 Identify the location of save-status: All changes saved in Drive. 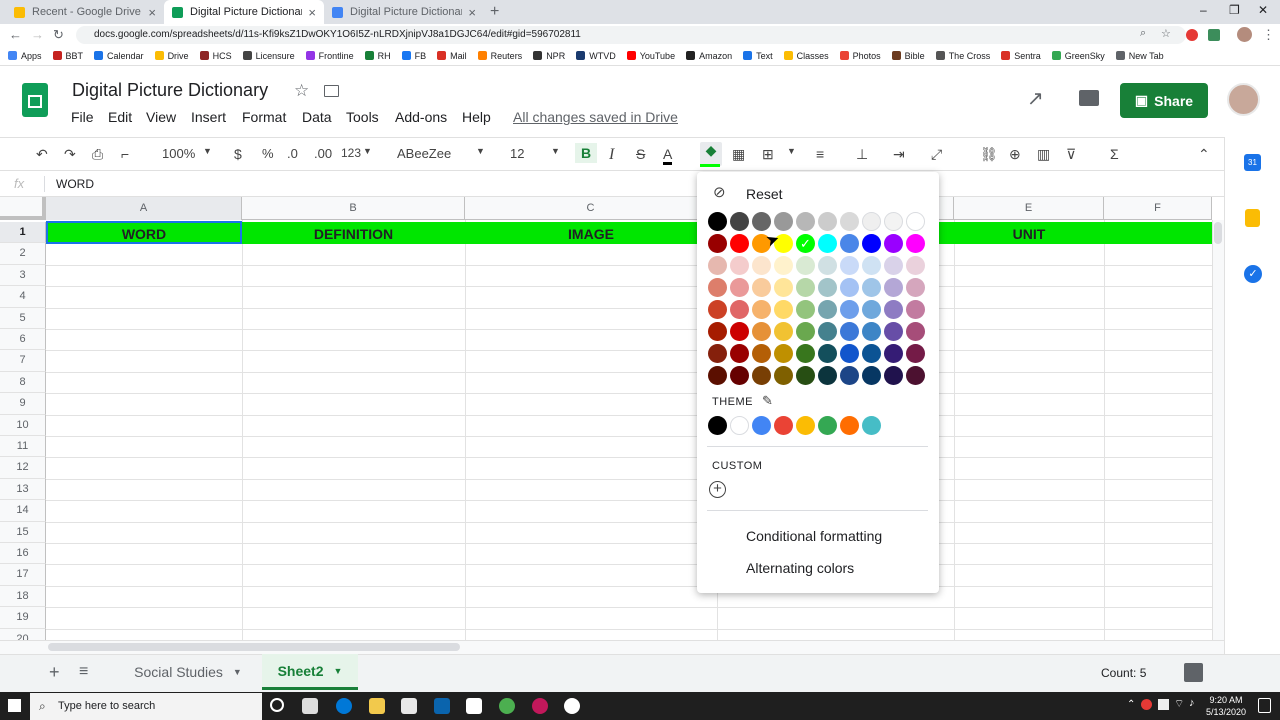
(595, 117).